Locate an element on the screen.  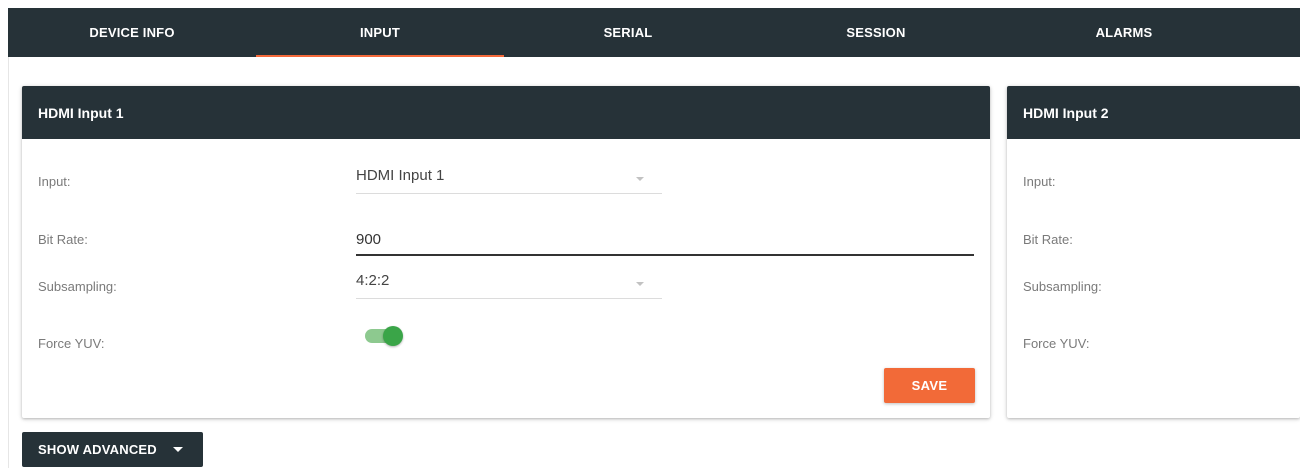
card-title: HDMI Input 1 is located at coordinates (506, 112).